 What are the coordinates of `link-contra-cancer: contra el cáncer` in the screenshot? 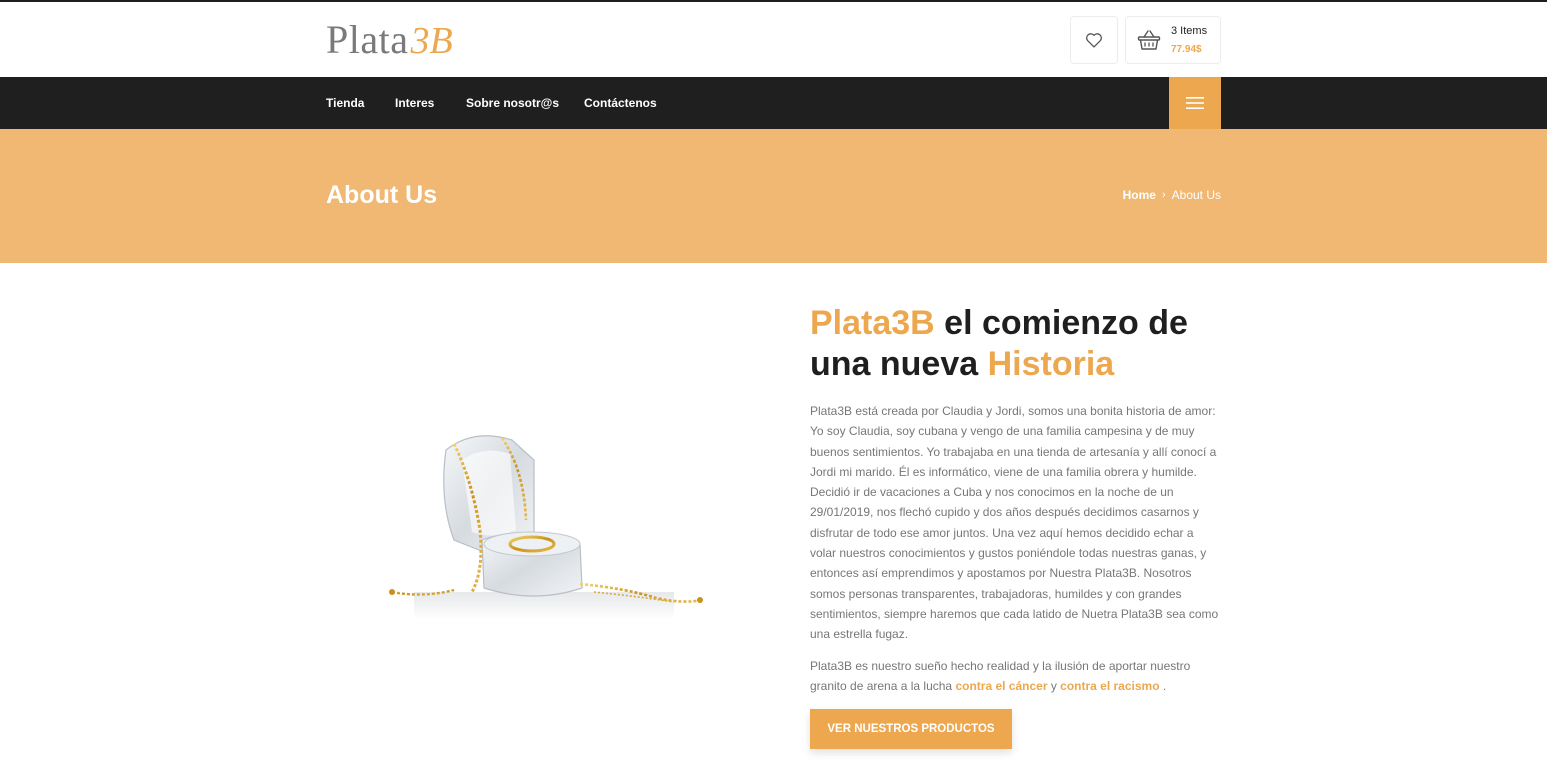 It's located at (1001, 686).